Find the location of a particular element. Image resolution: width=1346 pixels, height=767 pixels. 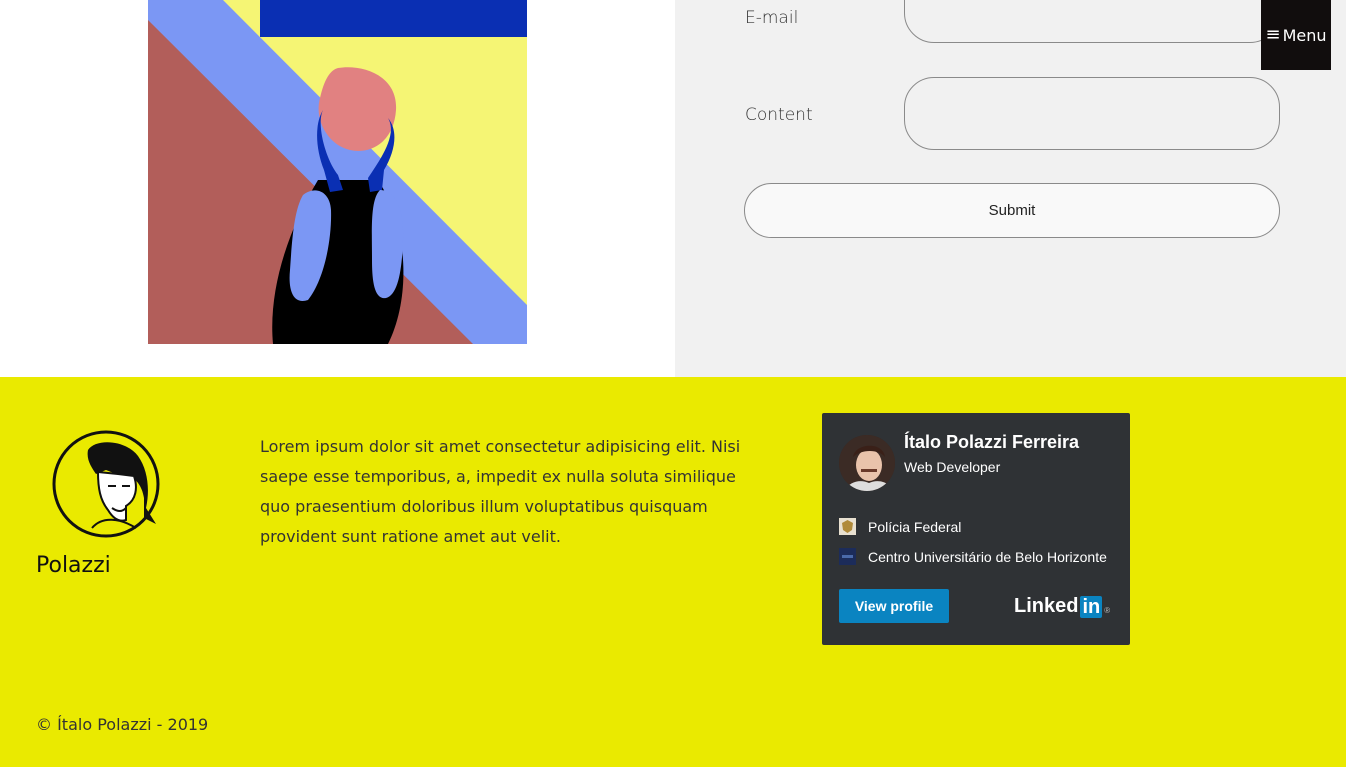

menu-label: Menu is located at coordinates (1304, 35).